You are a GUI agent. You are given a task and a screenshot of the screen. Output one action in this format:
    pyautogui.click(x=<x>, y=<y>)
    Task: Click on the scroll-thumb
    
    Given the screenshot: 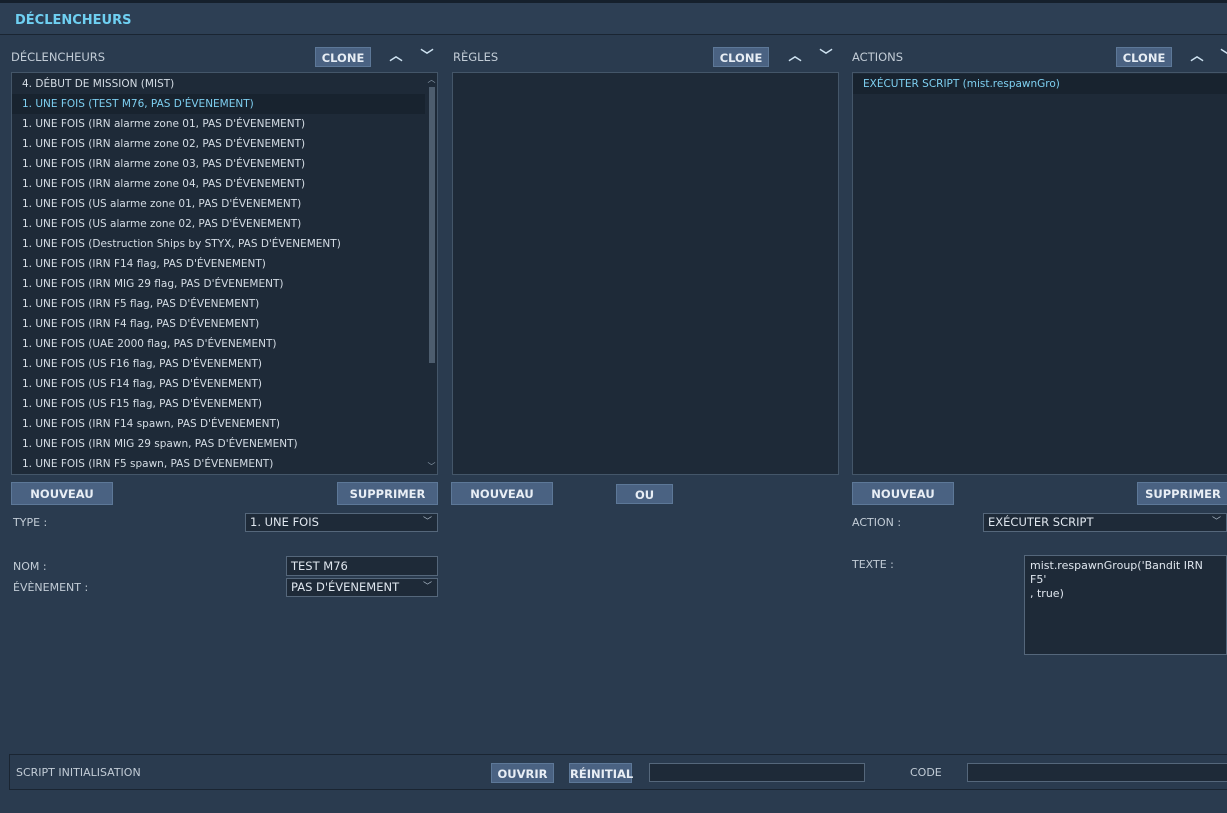 What is the action you would take?
    pyautogui.click(x=432, y=225)
    